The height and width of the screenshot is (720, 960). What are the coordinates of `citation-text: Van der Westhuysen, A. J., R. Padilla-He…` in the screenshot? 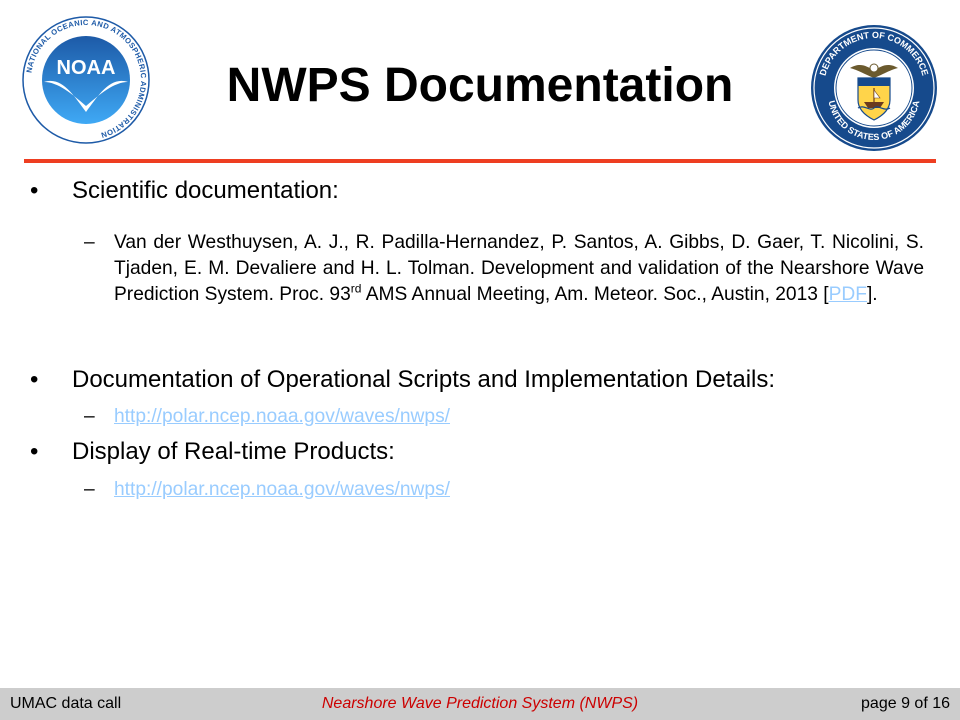 It's located at (519, 268).